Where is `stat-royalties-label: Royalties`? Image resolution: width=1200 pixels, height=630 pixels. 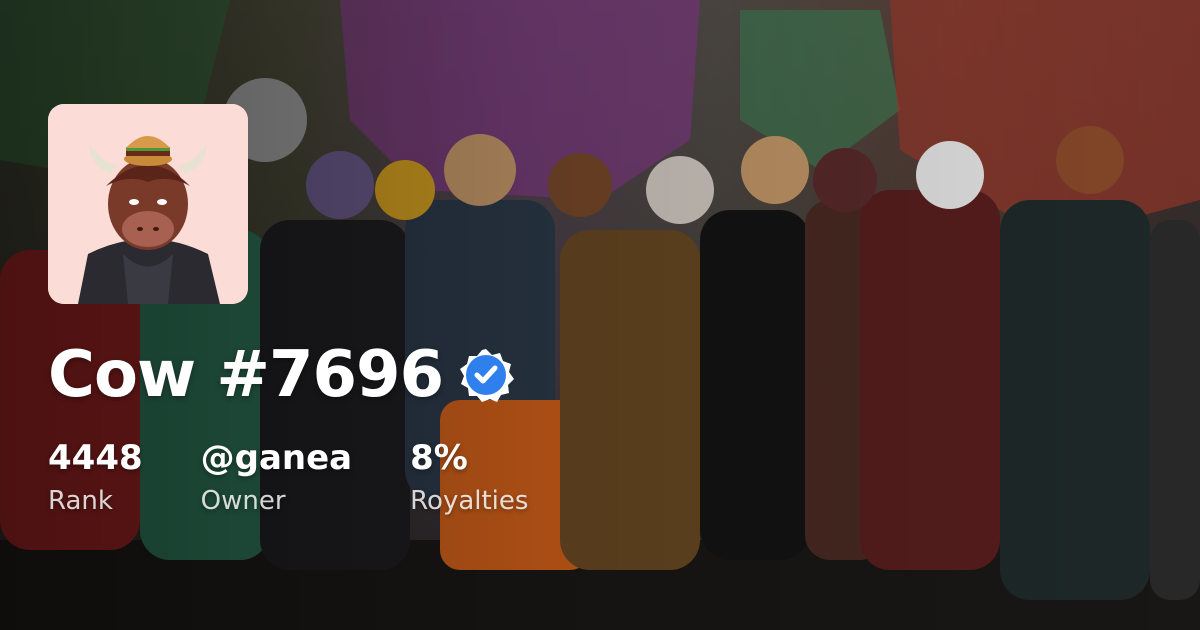 stat-royalties-label: Royalties is located at coordinates (469, 501).